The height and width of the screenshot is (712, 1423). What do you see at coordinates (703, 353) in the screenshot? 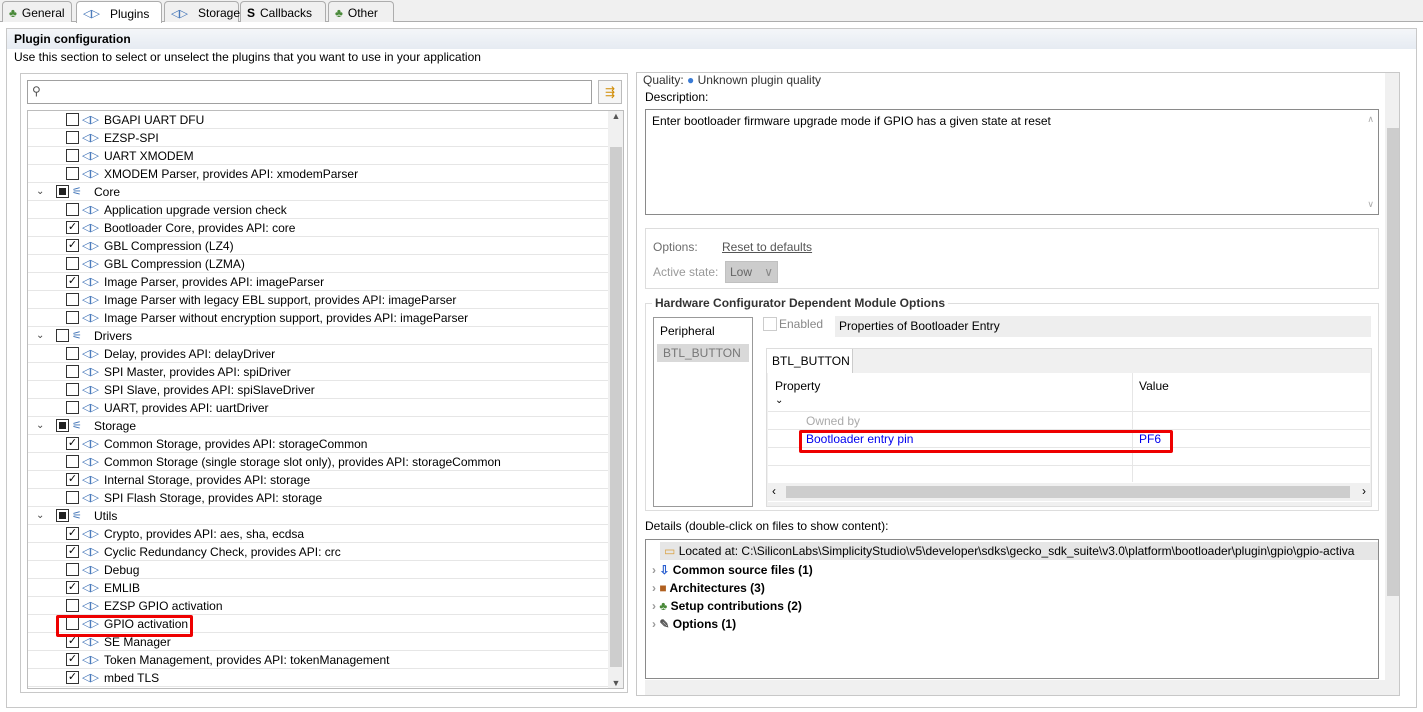
I see `peripheral-btl-button: BTL_BUTTON` at bounding box center [703, 353].